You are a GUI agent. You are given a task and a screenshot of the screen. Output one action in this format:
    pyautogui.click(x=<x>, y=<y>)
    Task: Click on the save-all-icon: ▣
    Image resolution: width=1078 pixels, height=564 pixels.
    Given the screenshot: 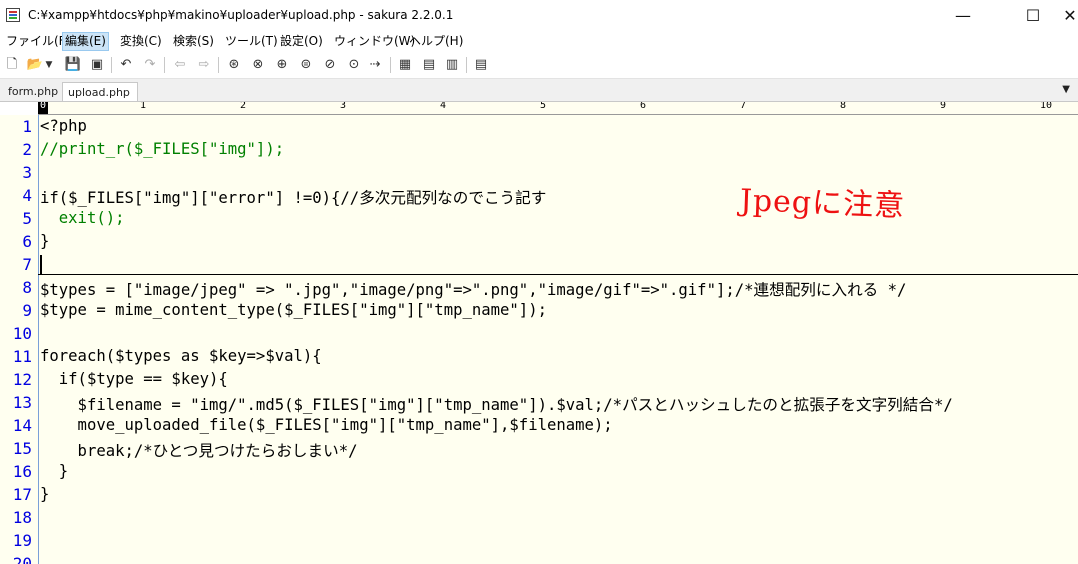 What is the action you would take?
    pyautogui.click(x=97, y=65)
    